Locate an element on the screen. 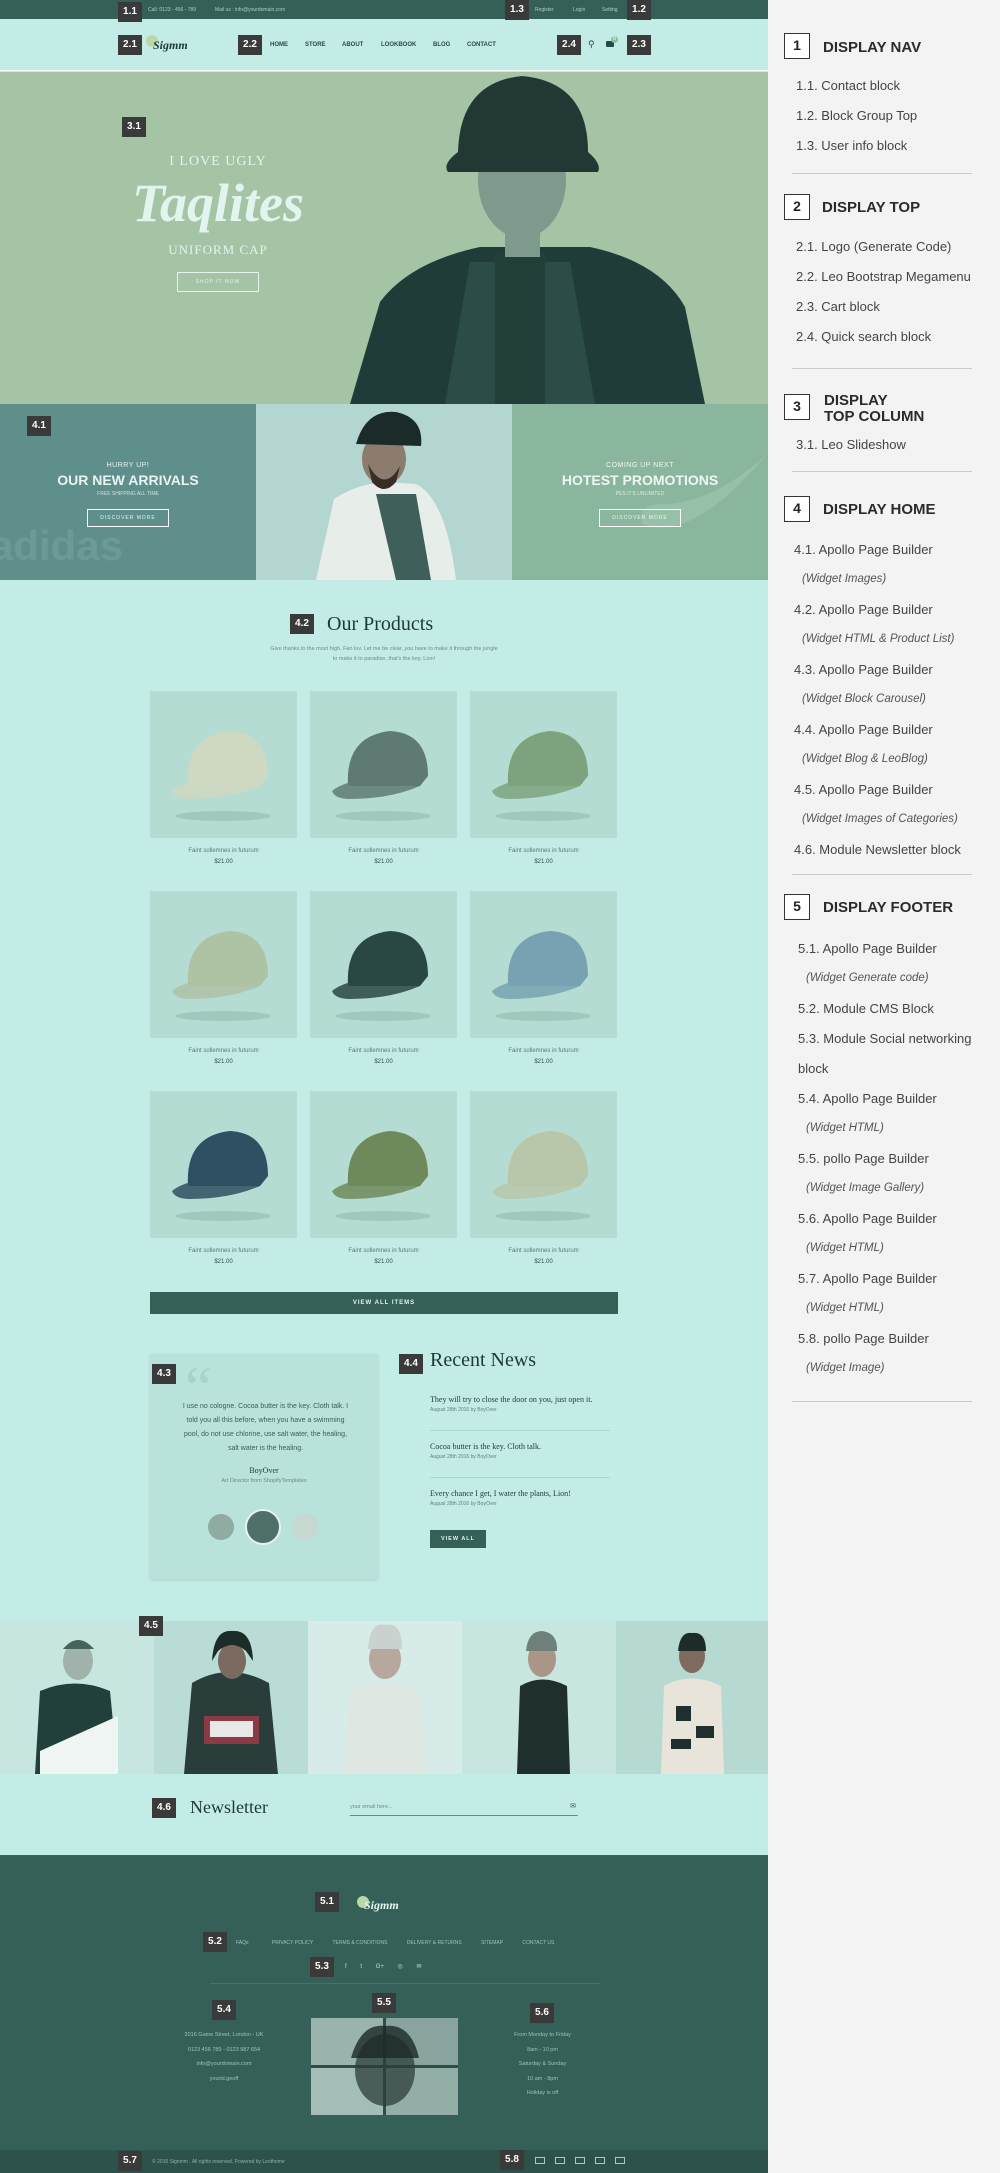 Image resolution: width=1000 pixels, height=2173 pixels. footer-link-contact: CONTACT US is located at coordinates (538, 1943).